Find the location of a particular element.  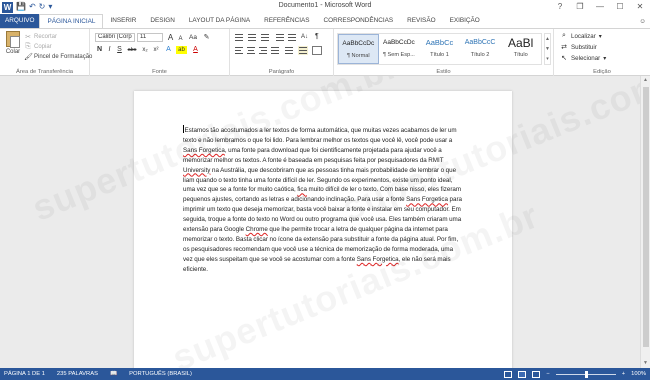

copy-button: ⎘ Copiar is located at coordinates (38, 46).